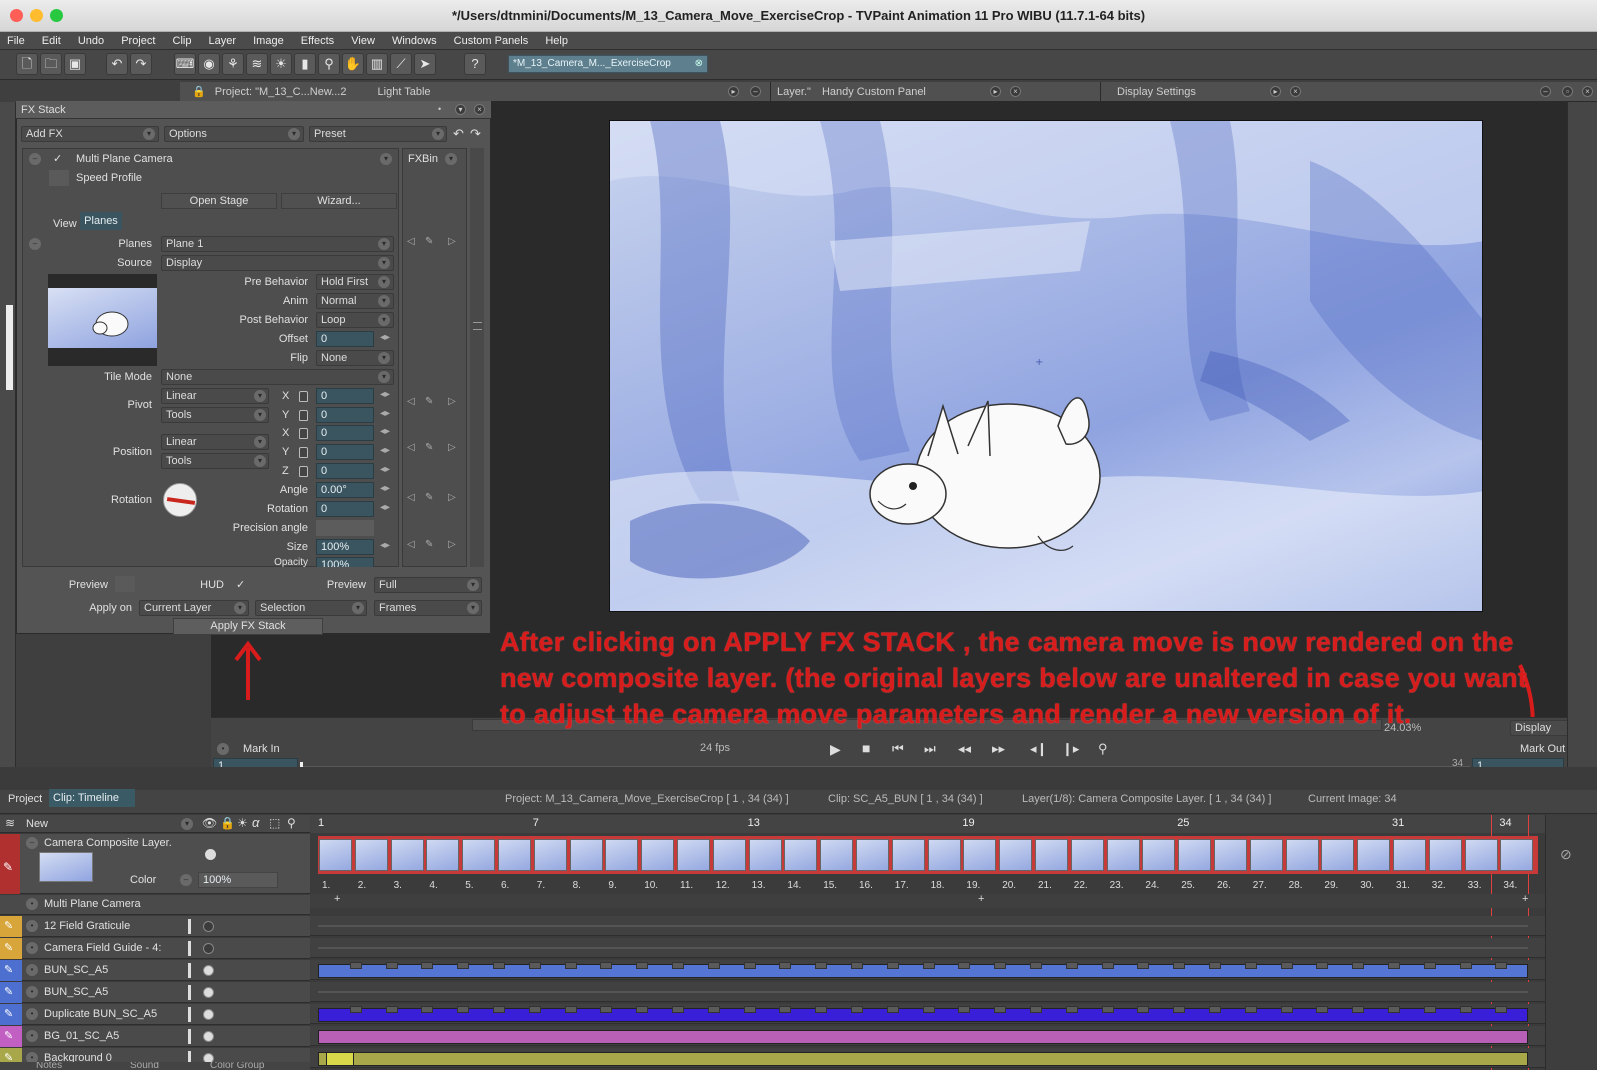 This screenshot has width=1597, height=1070. What do you see at coordinates (345, 339) in the screenshot?
I see `offset-field: 0` at bounding box center [345, 339].